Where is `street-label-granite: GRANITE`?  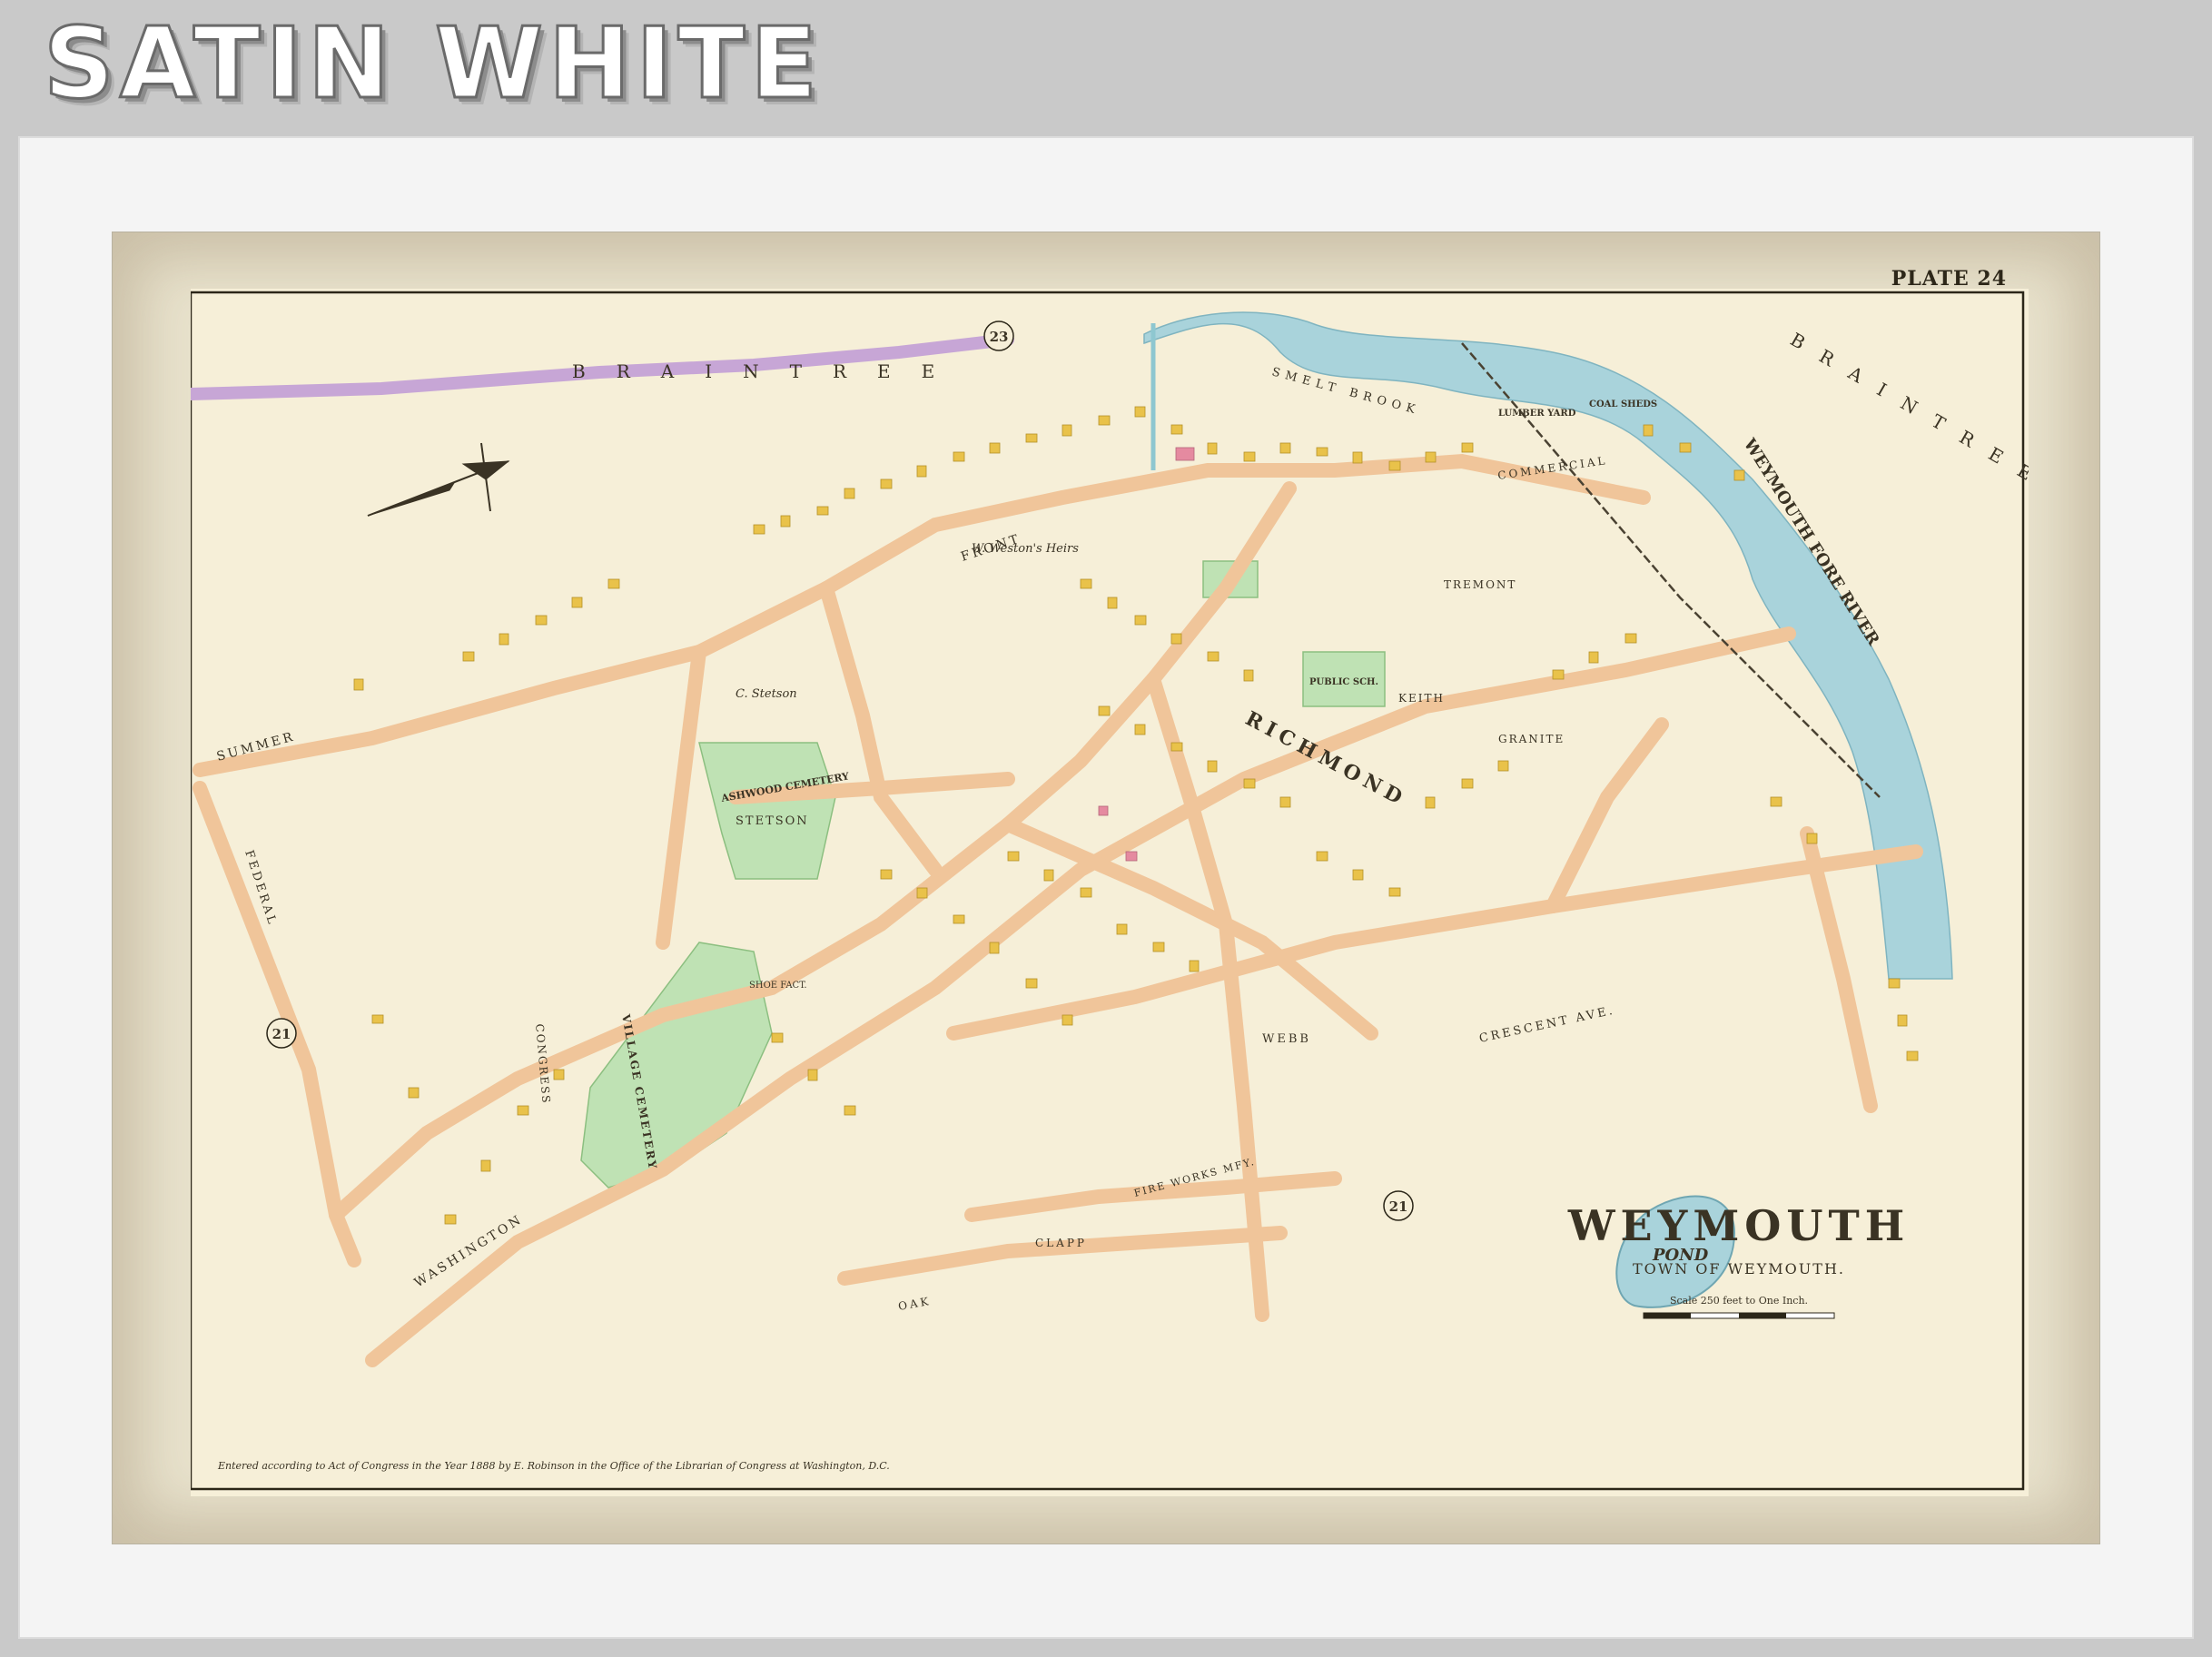
street-label-granite: GRANITE is located at coordinates (1531, 739).